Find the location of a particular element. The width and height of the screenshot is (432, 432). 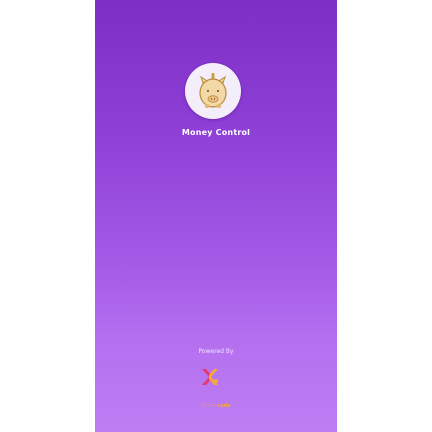

piggy-bank-icon is located at coordinates (213, 90).